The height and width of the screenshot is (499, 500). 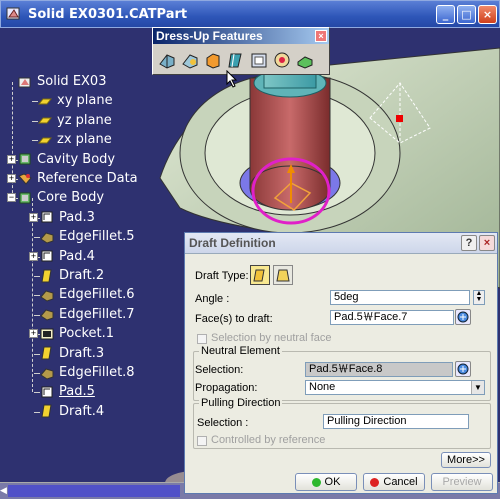 I want to click on scroll-left-arrow-icon: ◀, so click(x=3, y=490).